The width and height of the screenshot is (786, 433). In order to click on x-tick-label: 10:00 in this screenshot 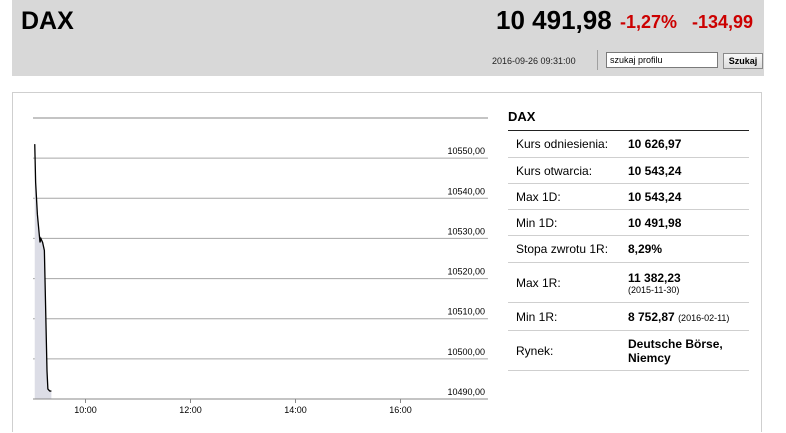, I will do `click(85, 410)`.